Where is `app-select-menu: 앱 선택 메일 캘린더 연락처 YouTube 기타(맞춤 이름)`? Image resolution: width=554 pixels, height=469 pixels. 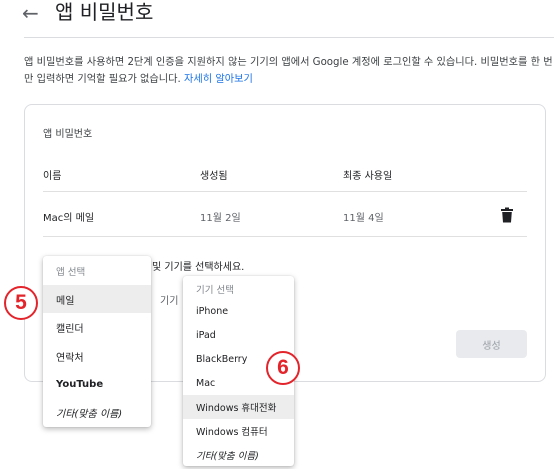
app-select-menu: 앱 선택 메일 캘린더 연락처 YouTube 기타(맞춤 이름) is located at coordinates (97, 341).